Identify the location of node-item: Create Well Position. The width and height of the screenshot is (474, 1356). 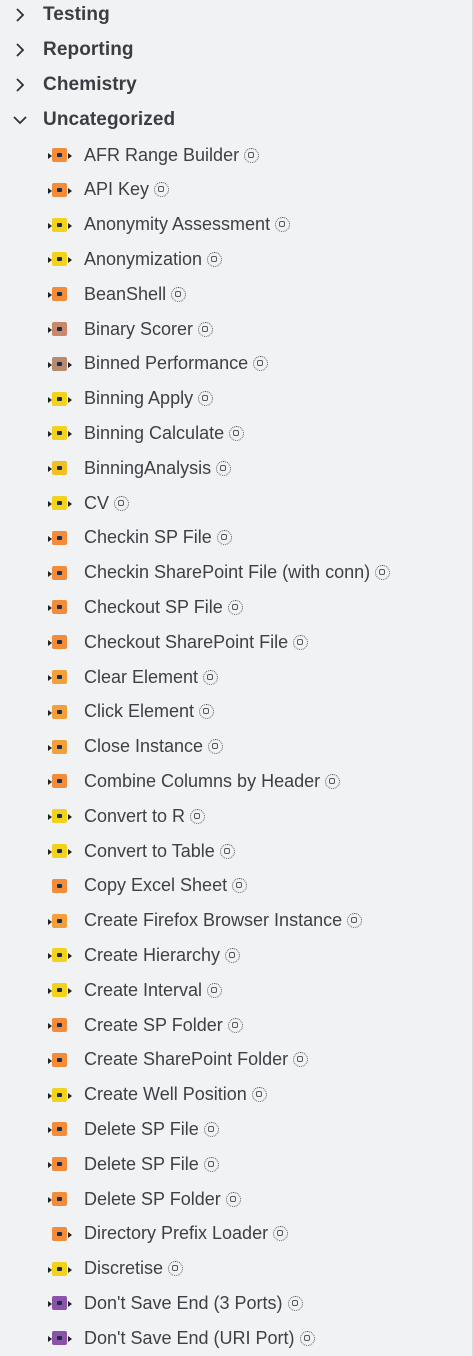
(230, 1095).